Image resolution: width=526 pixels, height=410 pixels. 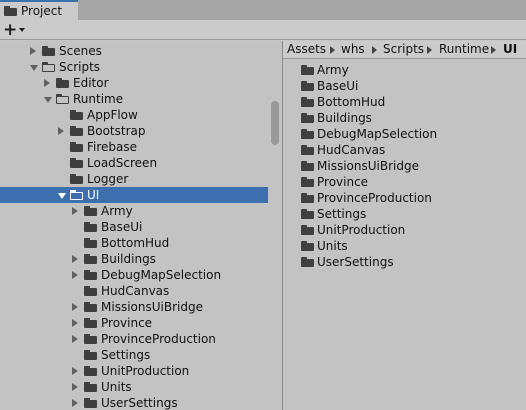 I want to click on content-item-buildings: Buildings, so click(x=404, y=118).